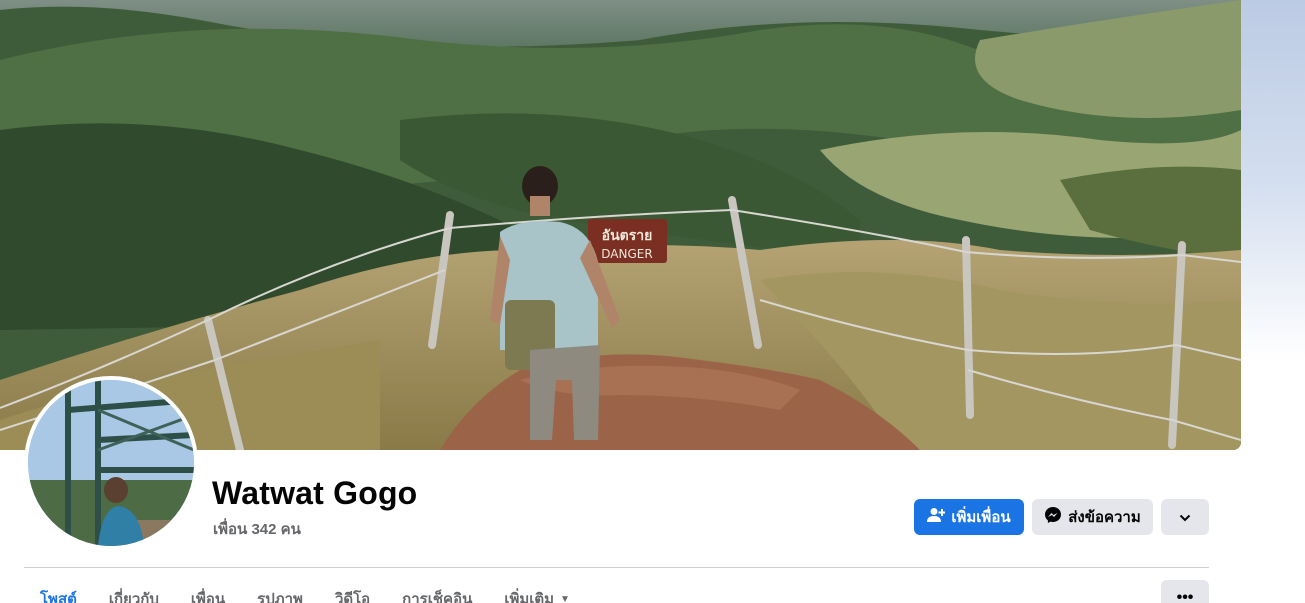 This screenshot has height=603, width=1305. What do you see at coordinates (437, 591) in the screenshot?
I see `tab-checkins: การเช็คอิน` at bounding box center [437, 591].